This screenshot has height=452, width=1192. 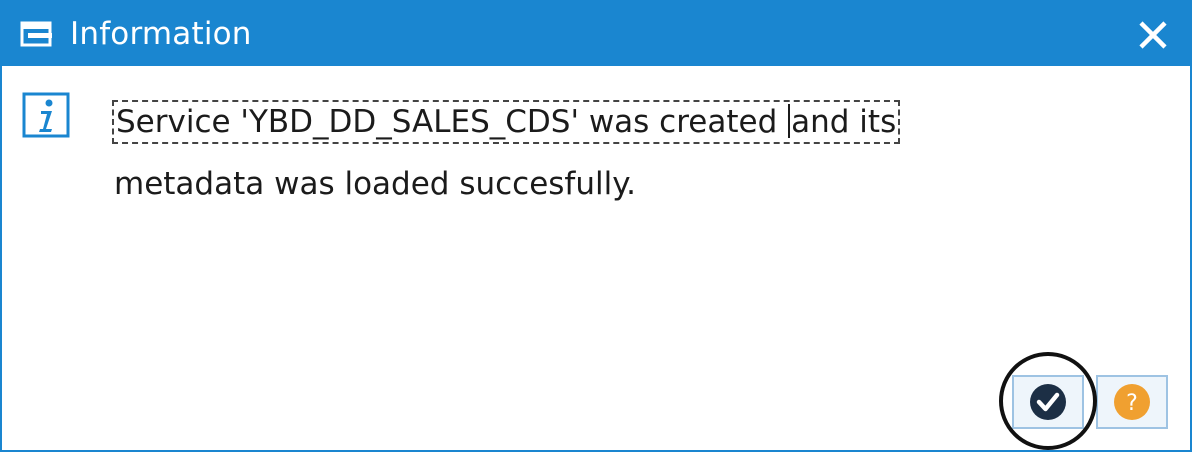 What do you see at coordinates (1153, 35) in the screenshot?
I see `close-icon` at bounding box center [1153, 35].